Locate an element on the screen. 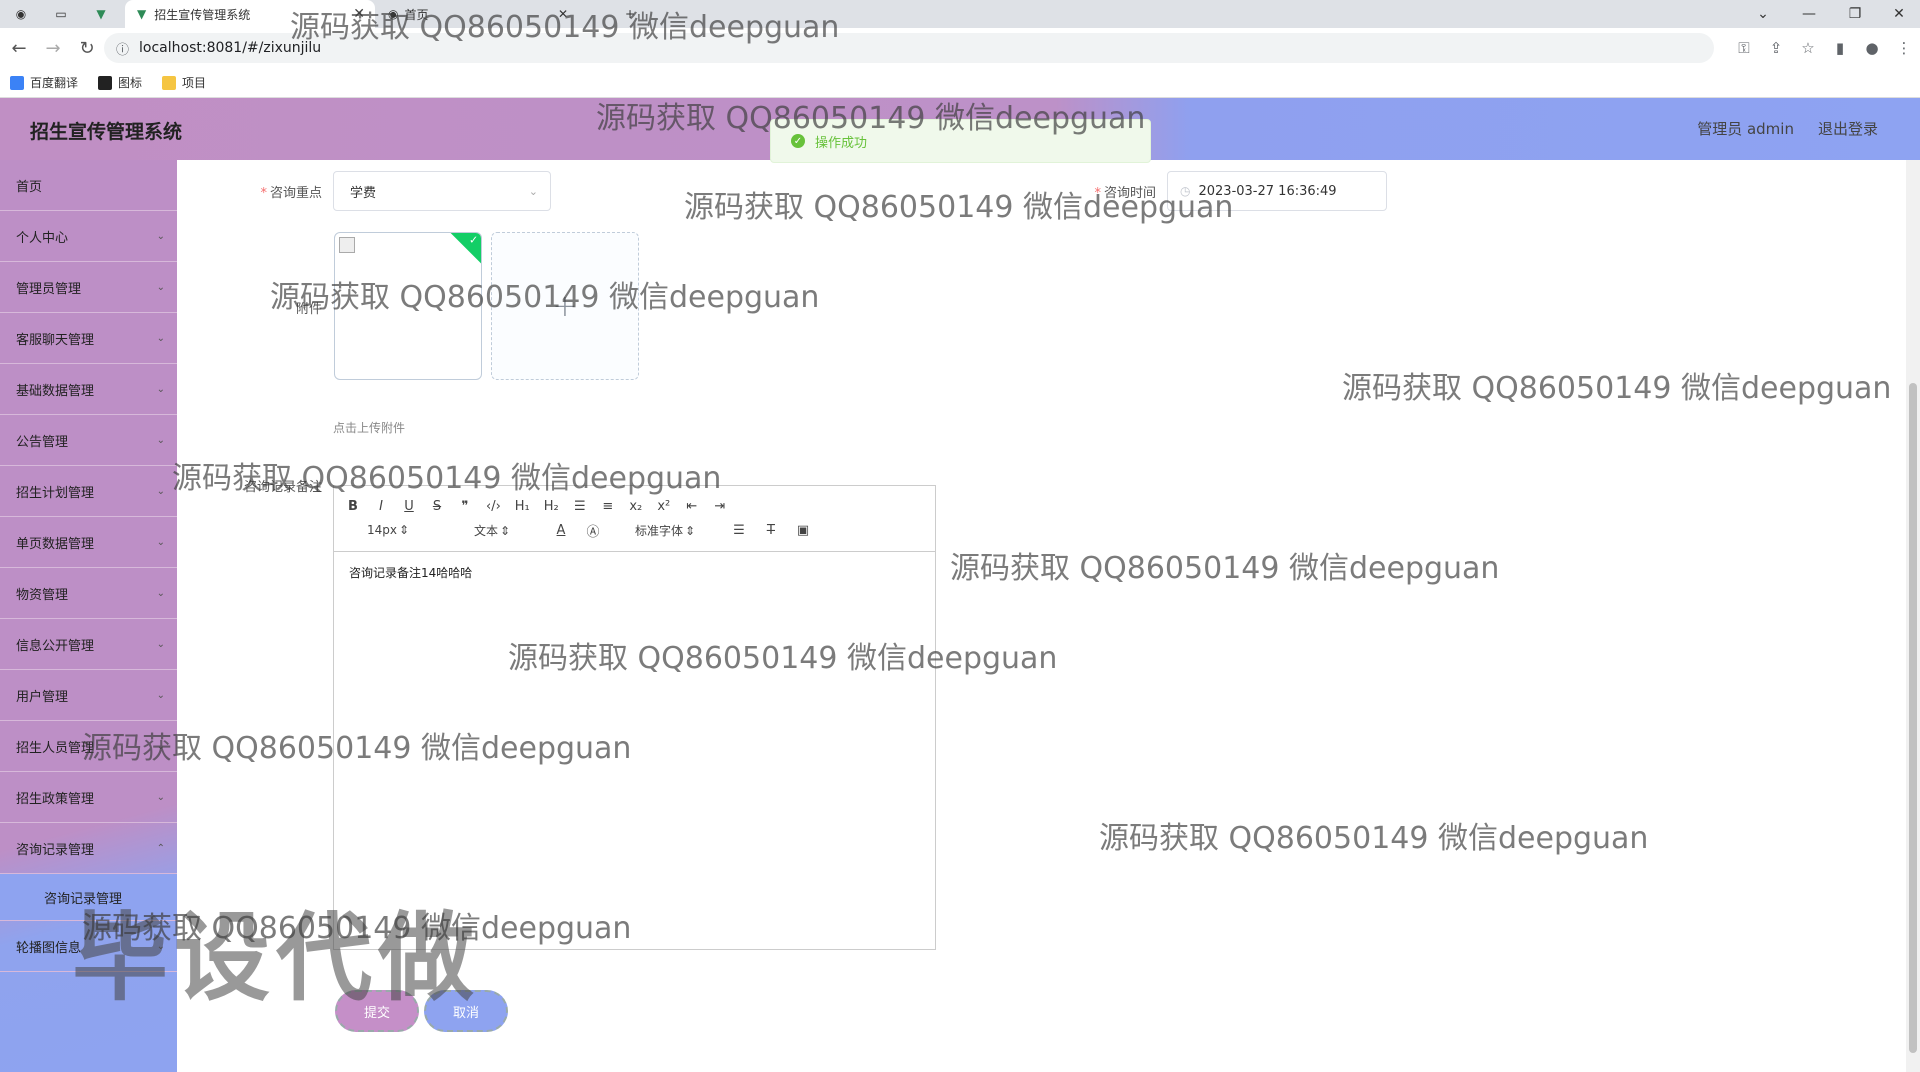 Image resolution: width=1920 pixels, height=1072 pixels. upload-button: + is located at coordinates (565, 306).